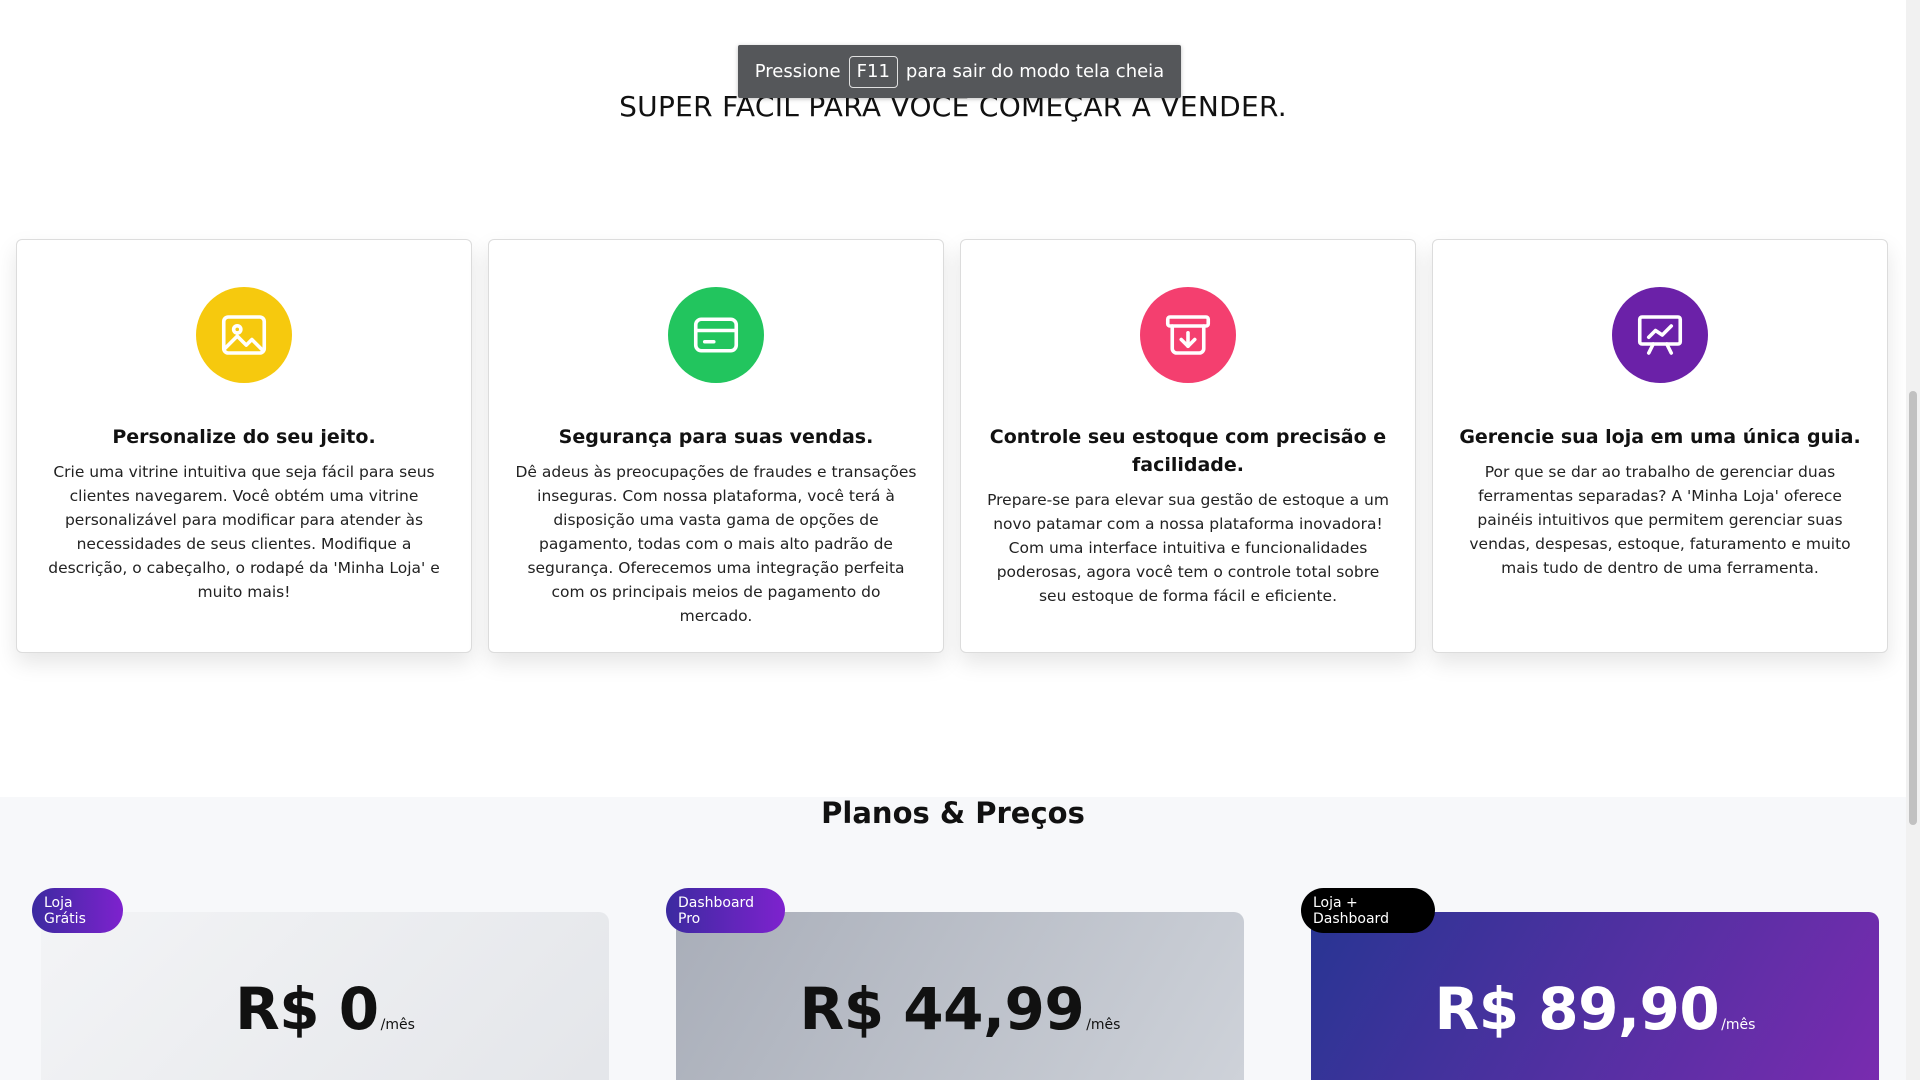 This screenshot has height=1080, width=1920. I want to click on plan-price: R$ 44,99 /mês, so click(960, 1027).